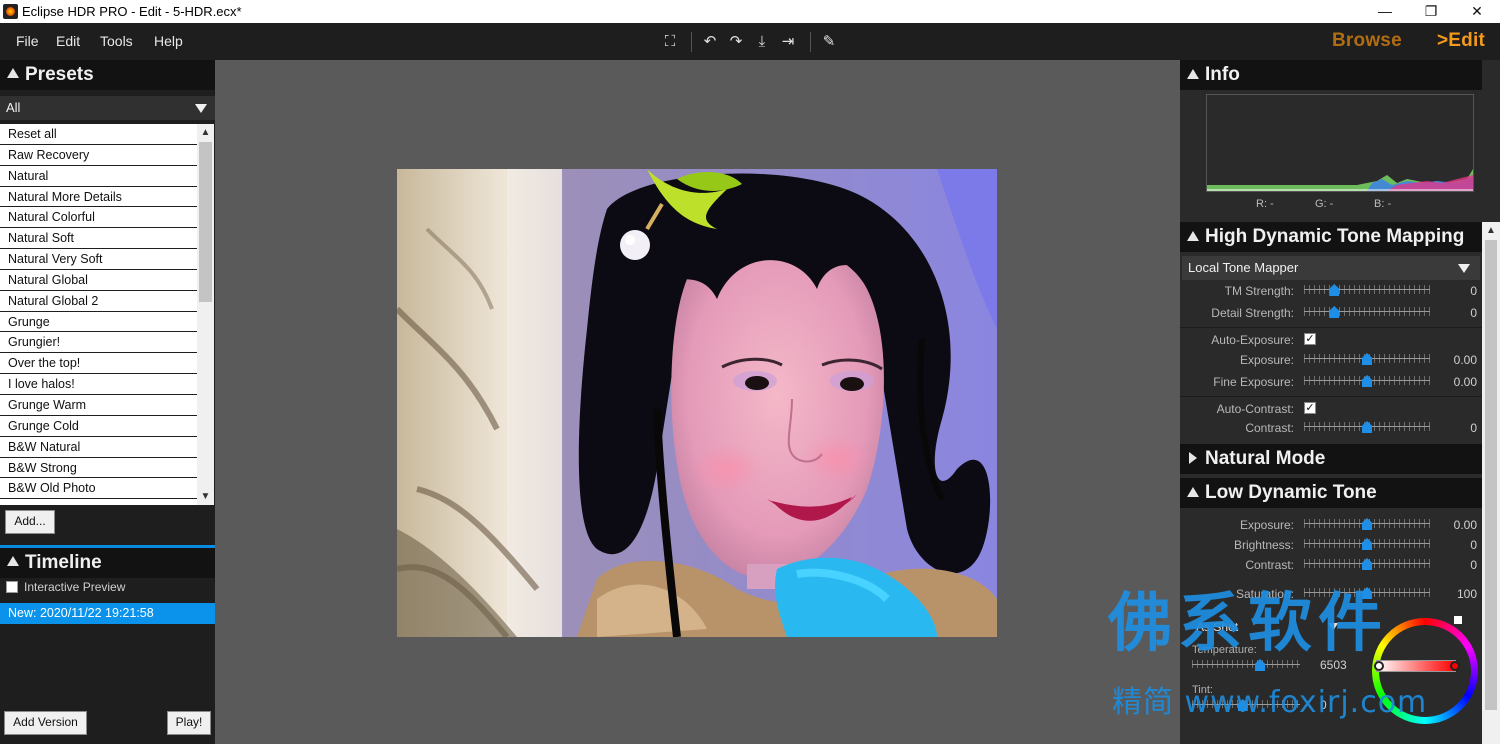 Image resolution: width=1500 pixels, height=744 pixels. I want to click on detail-strength-track, so click(1367, 311).